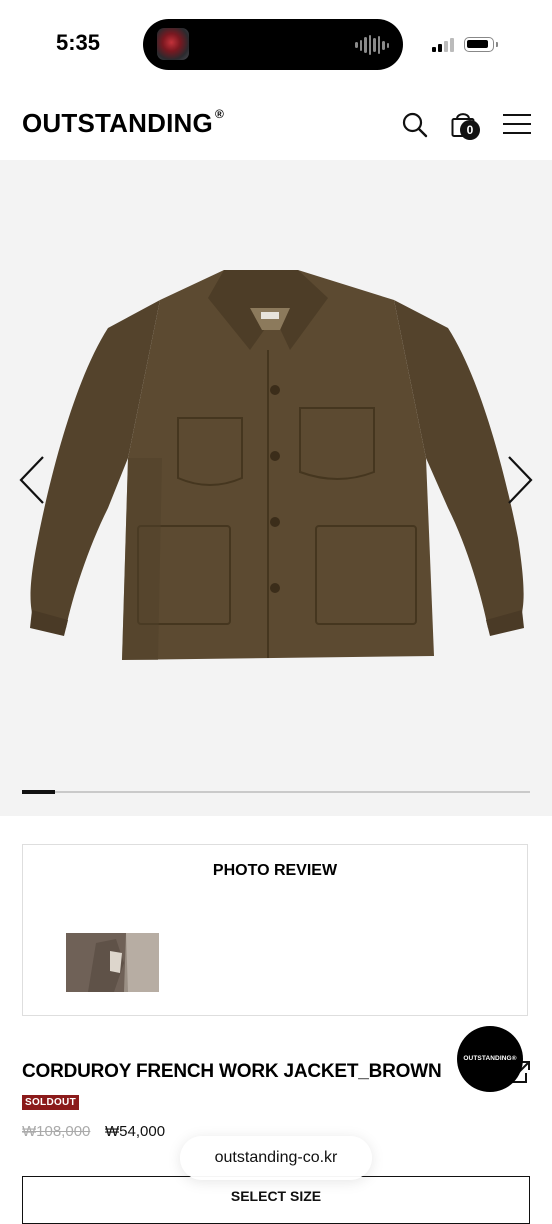  I want to click on site-logo: OUTSTANDING ®, so click(123, 123).